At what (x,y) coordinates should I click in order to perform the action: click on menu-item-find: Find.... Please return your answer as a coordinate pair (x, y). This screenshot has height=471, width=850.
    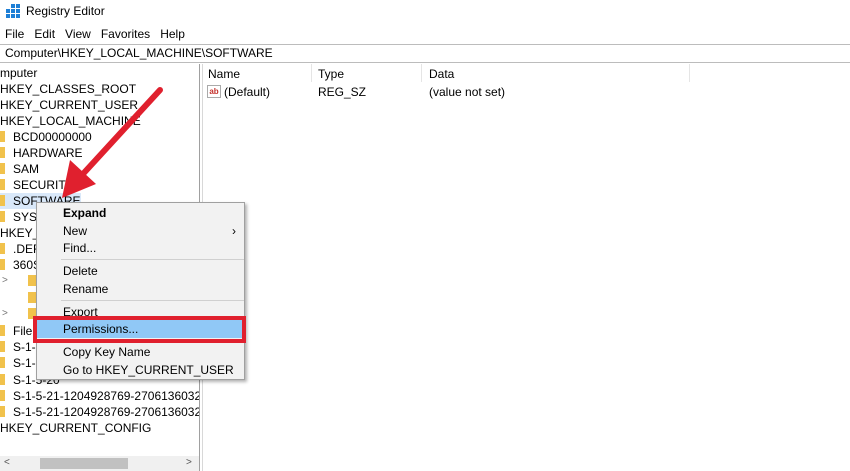
    Looking at the image, I should click on (140, 248).